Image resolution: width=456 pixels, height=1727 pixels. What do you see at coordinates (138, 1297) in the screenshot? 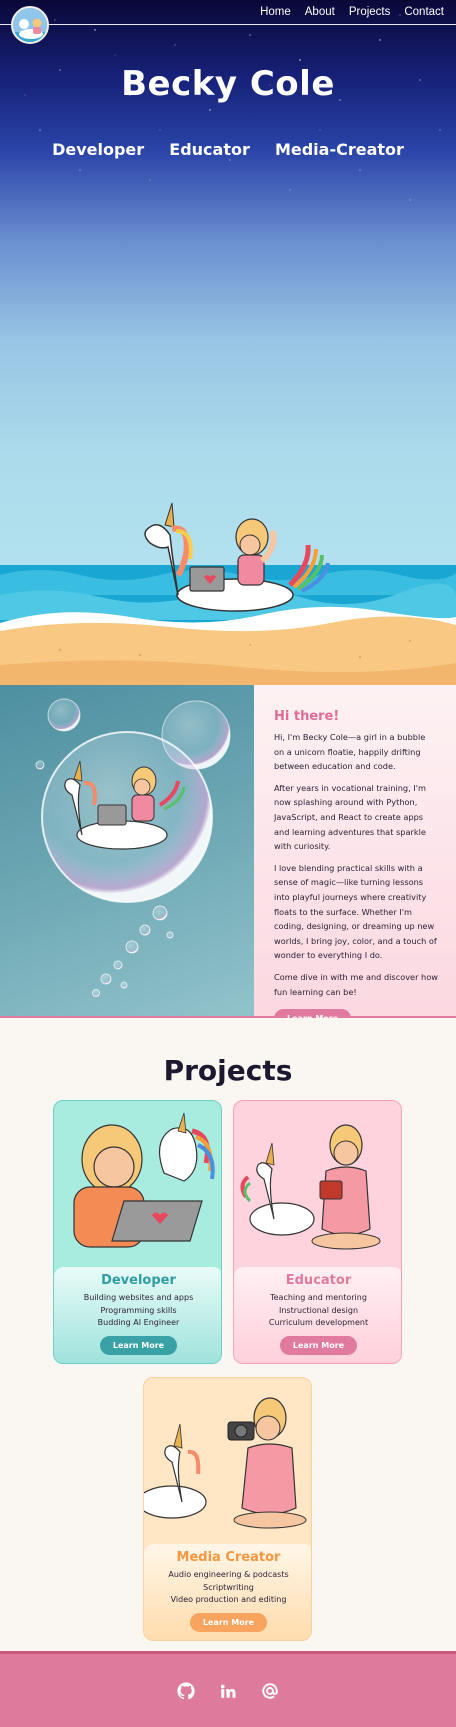
I see `card-item: Building websites and apps` at bounding box center [138, 1297].